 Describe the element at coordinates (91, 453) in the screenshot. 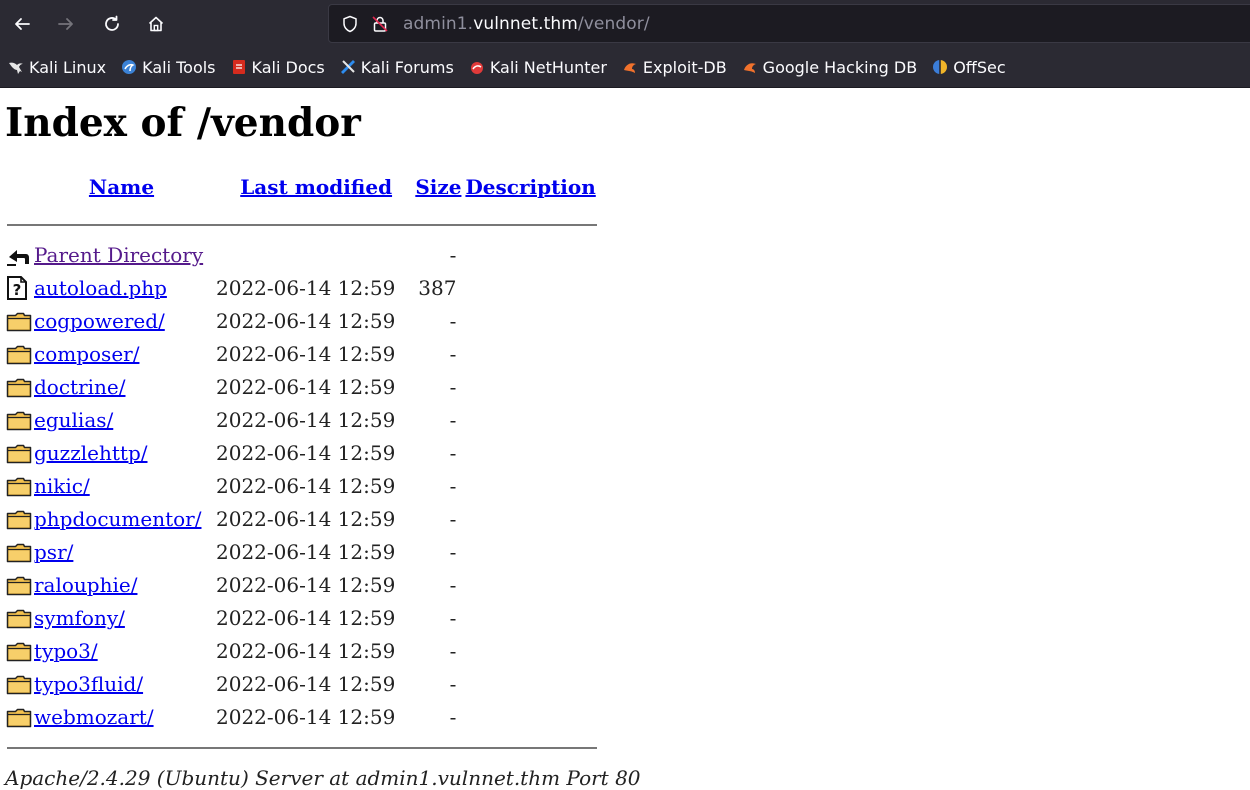

I see `entry-link: guzzlehttp/` at that location.